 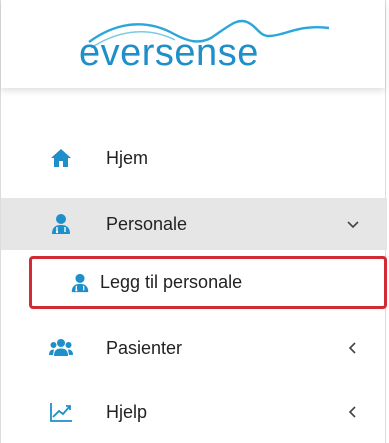 I want to click on chart-line-icon, so click(x=61, y=412).